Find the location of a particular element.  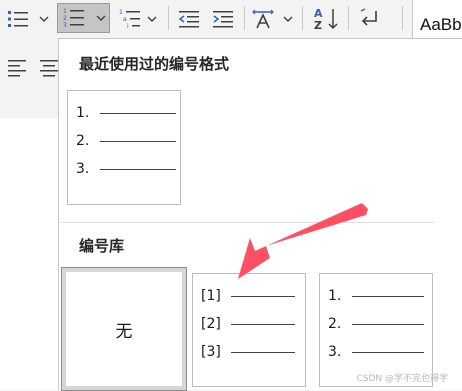

decrease-indent-button is located at coordinates (189, 19).